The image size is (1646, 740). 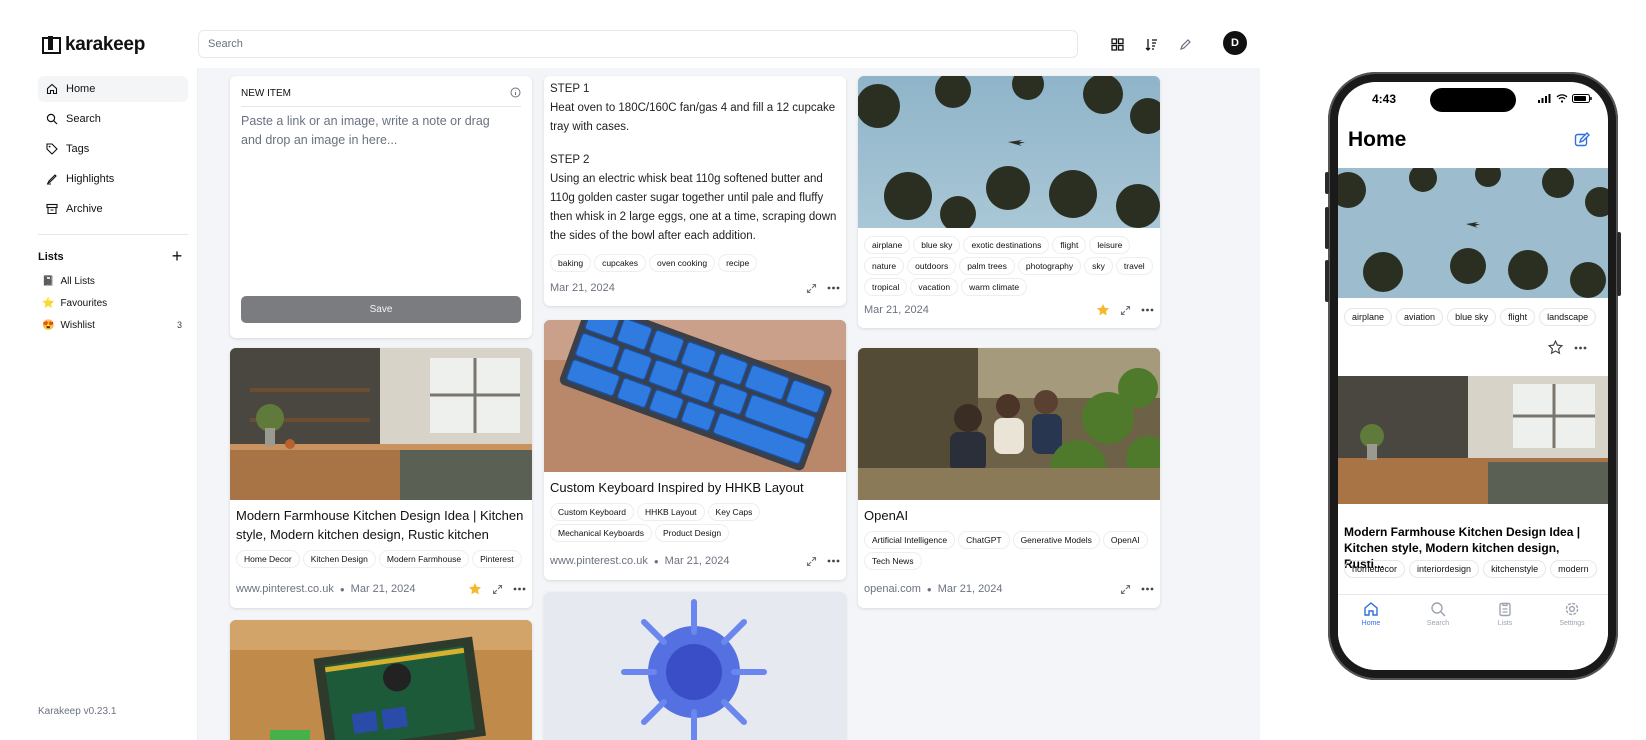 What do you see at coordinates (1573, 569) in the screenshot?
I see `tag: modern` at bounding box center [1573, 569].